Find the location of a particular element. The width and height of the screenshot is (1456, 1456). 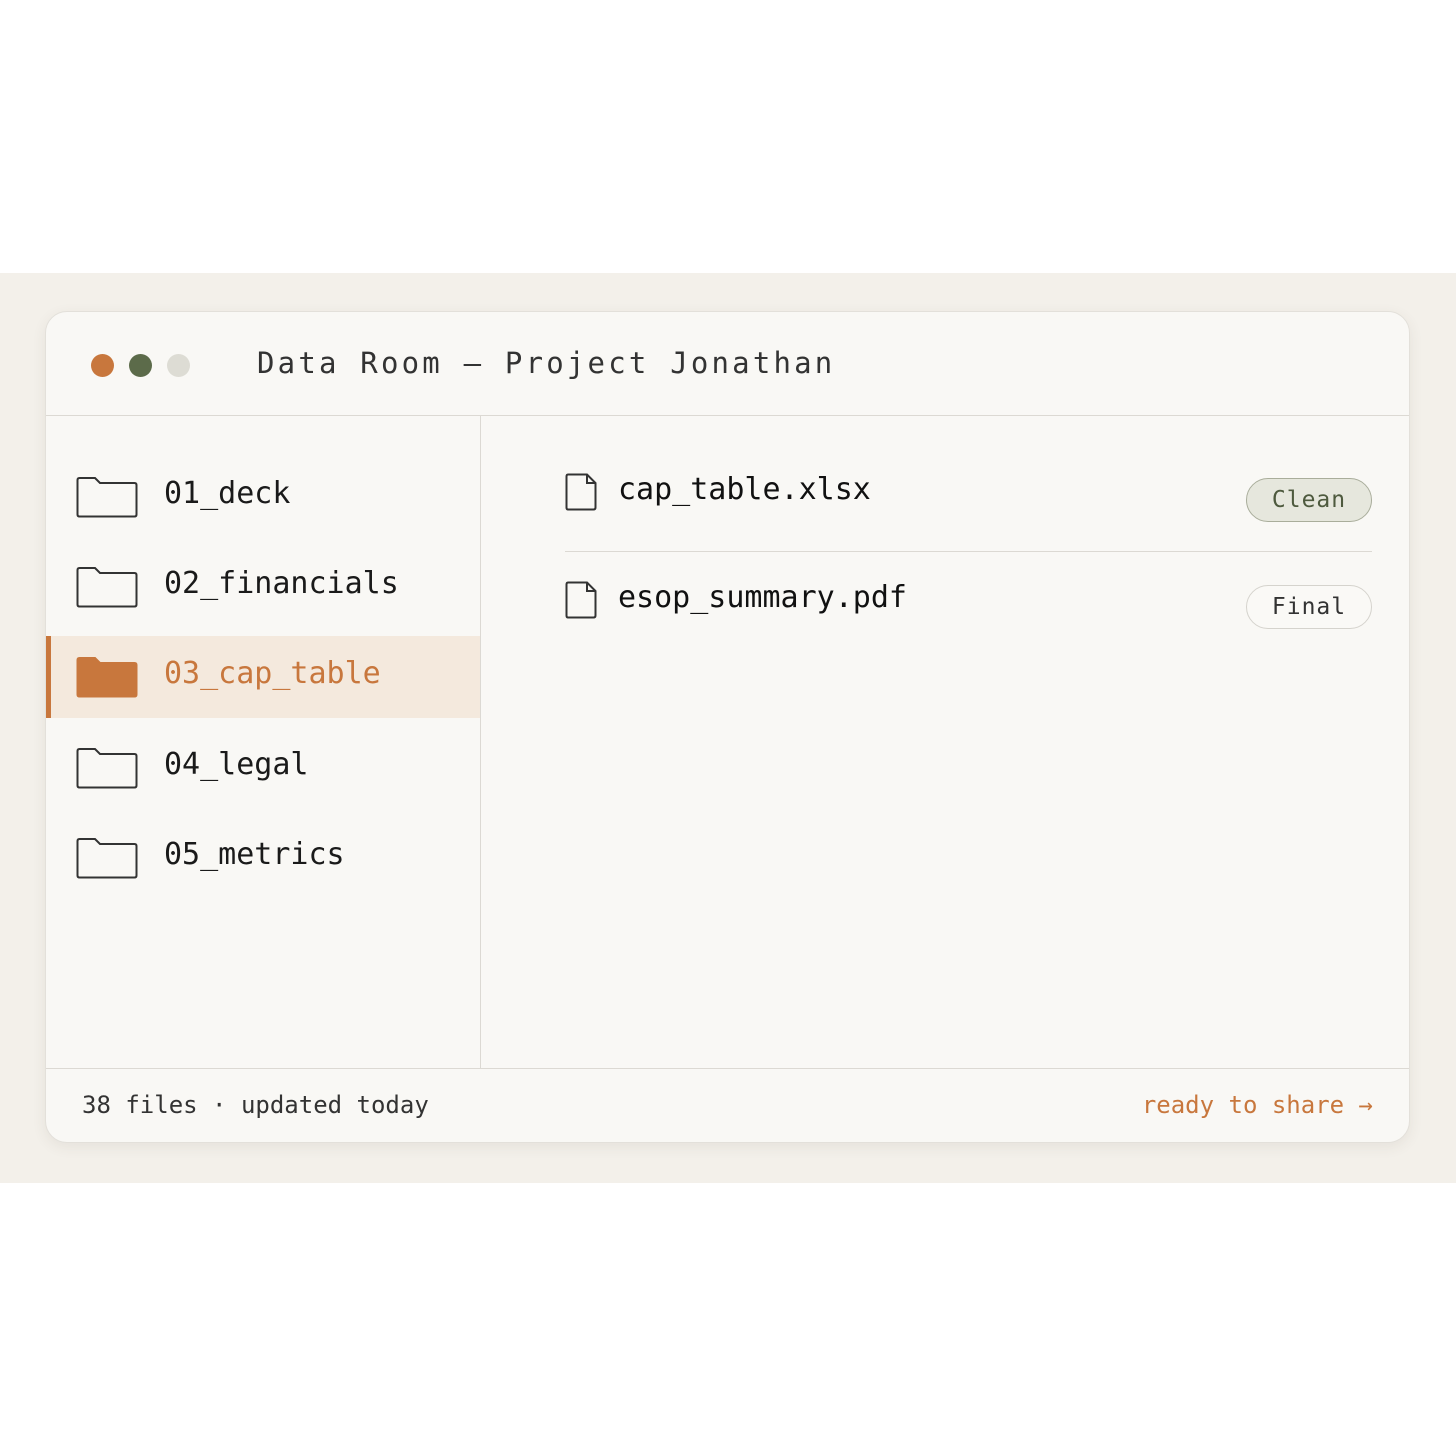

file-row-esop-summary: esop_summary.pdf Final is located at coordinates (968, 602).